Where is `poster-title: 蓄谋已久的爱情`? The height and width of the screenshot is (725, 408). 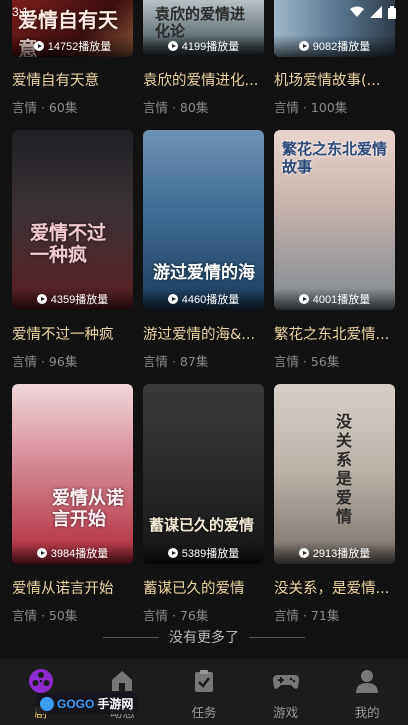
poster-title: 蓄谋已久的爱情 is located at coordinates (202, 525).